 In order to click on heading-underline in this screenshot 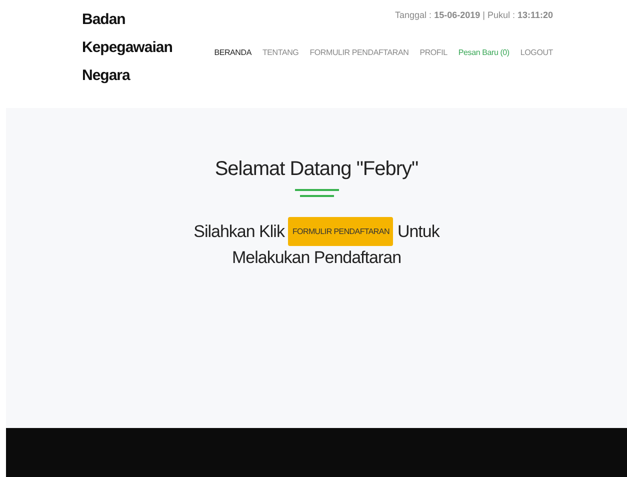, I will do `click(316, 193)`.